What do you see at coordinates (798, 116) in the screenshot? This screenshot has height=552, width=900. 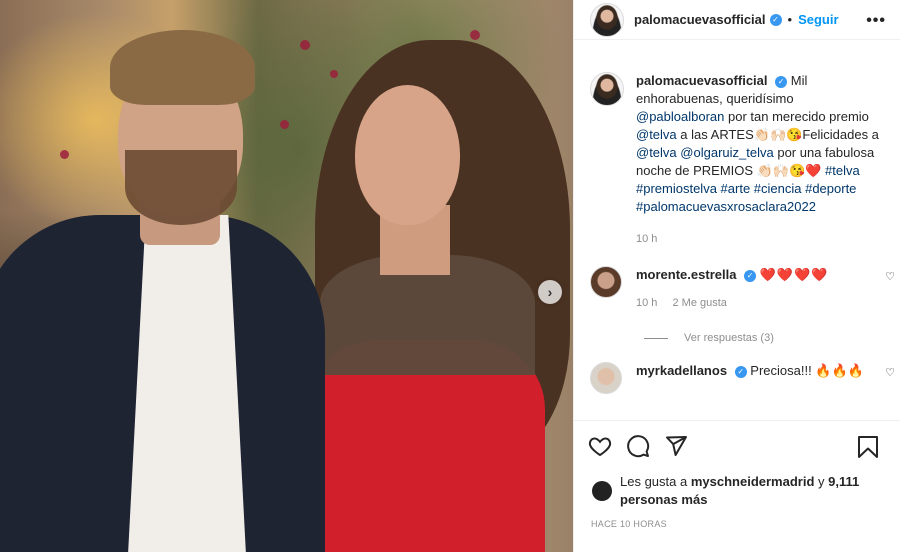 I see `caption-text: por tan merecido premio` at bounding box center [798, 116].